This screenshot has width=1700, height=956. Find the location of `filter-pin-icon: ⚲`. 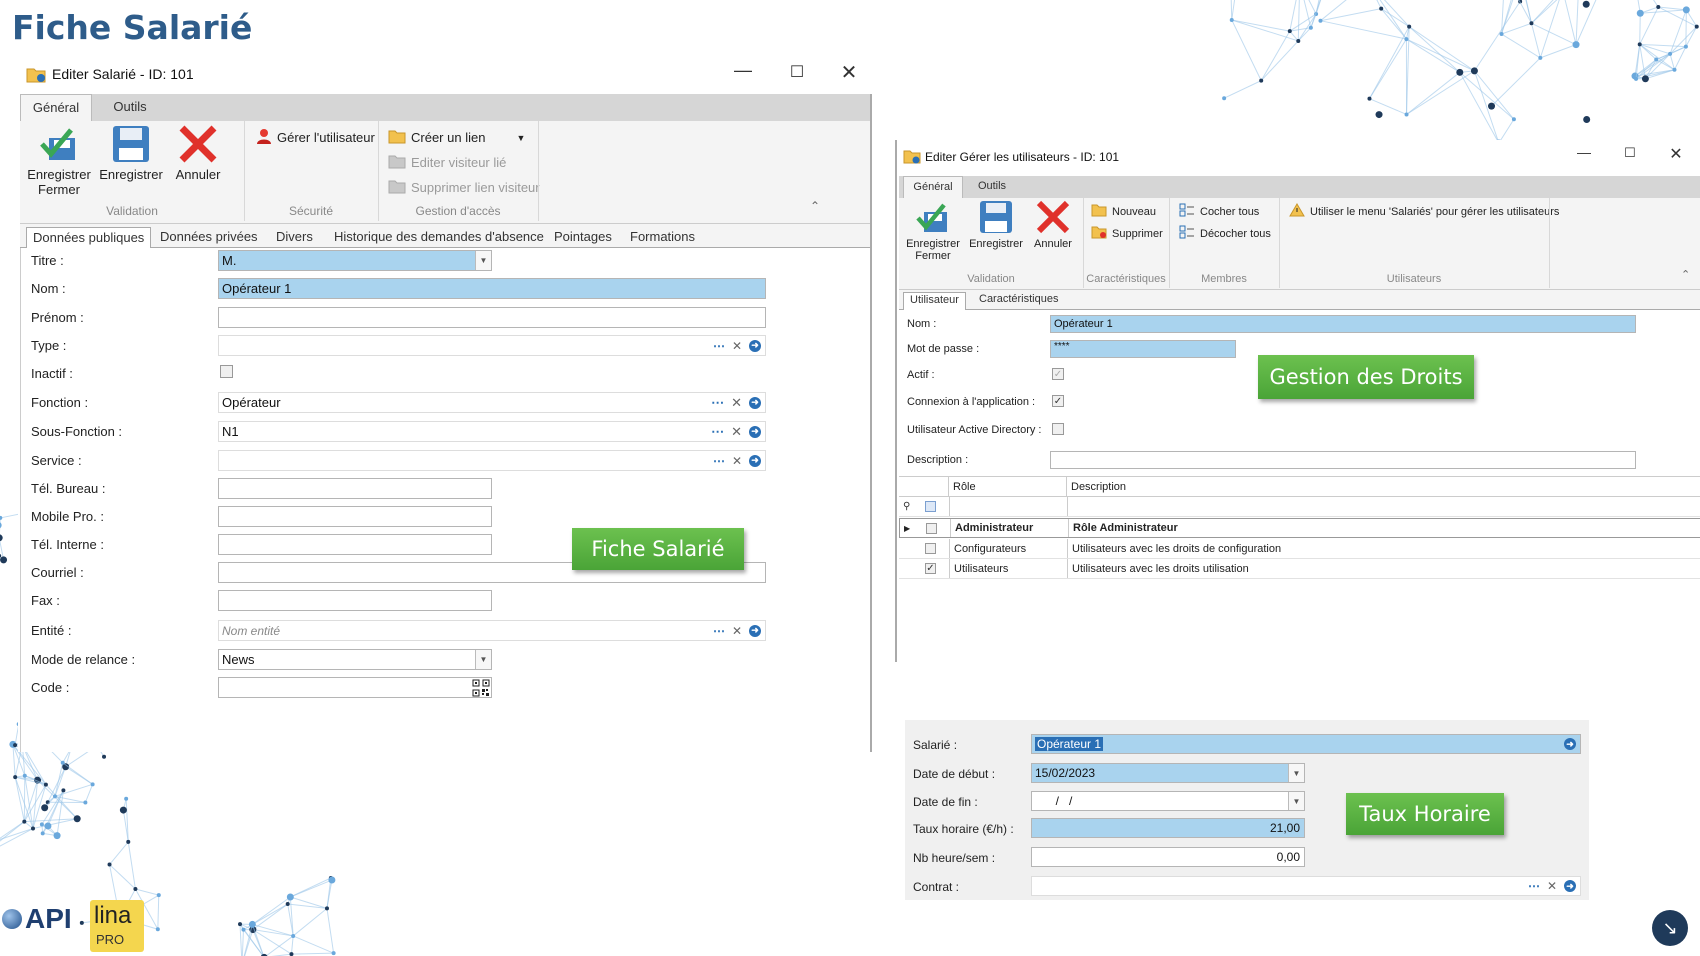

filter-pin-icon: ⚲ is located at coordinates (908, 506).